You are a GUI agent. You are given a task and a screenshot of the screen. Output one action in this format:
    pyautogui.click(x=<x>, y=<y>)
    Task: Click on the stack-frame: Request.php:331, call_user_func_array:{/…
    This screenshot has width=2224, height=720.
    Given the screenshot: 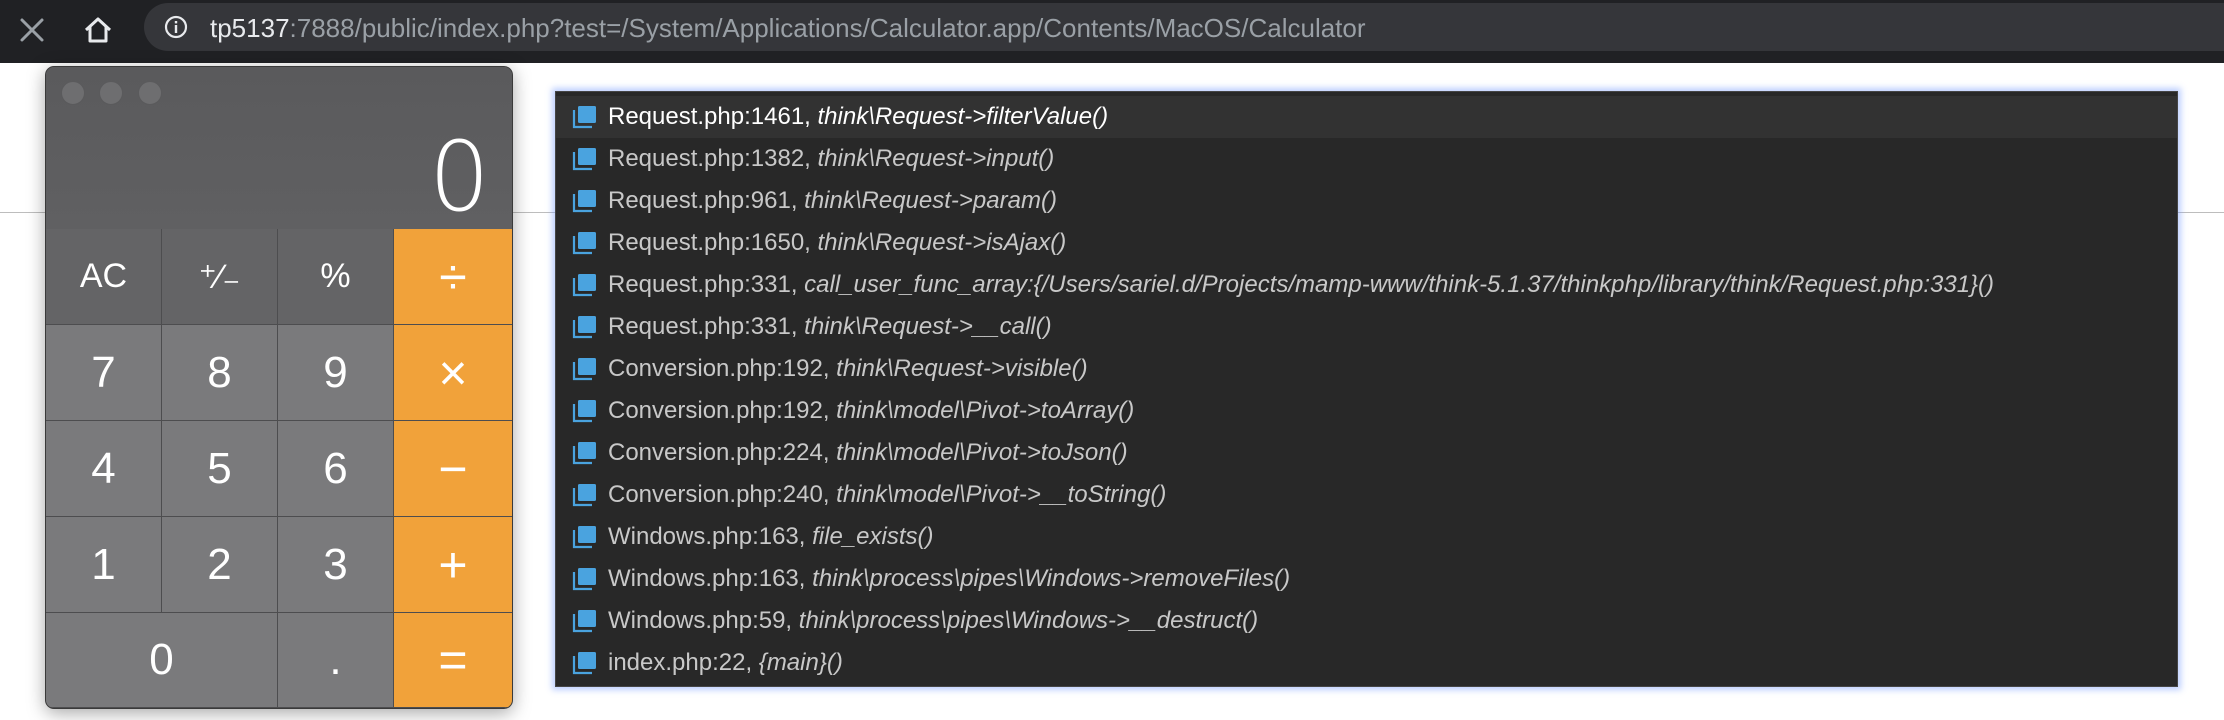 What is the action you would take?
    pyautogui.click(x=1366, y=285)
    